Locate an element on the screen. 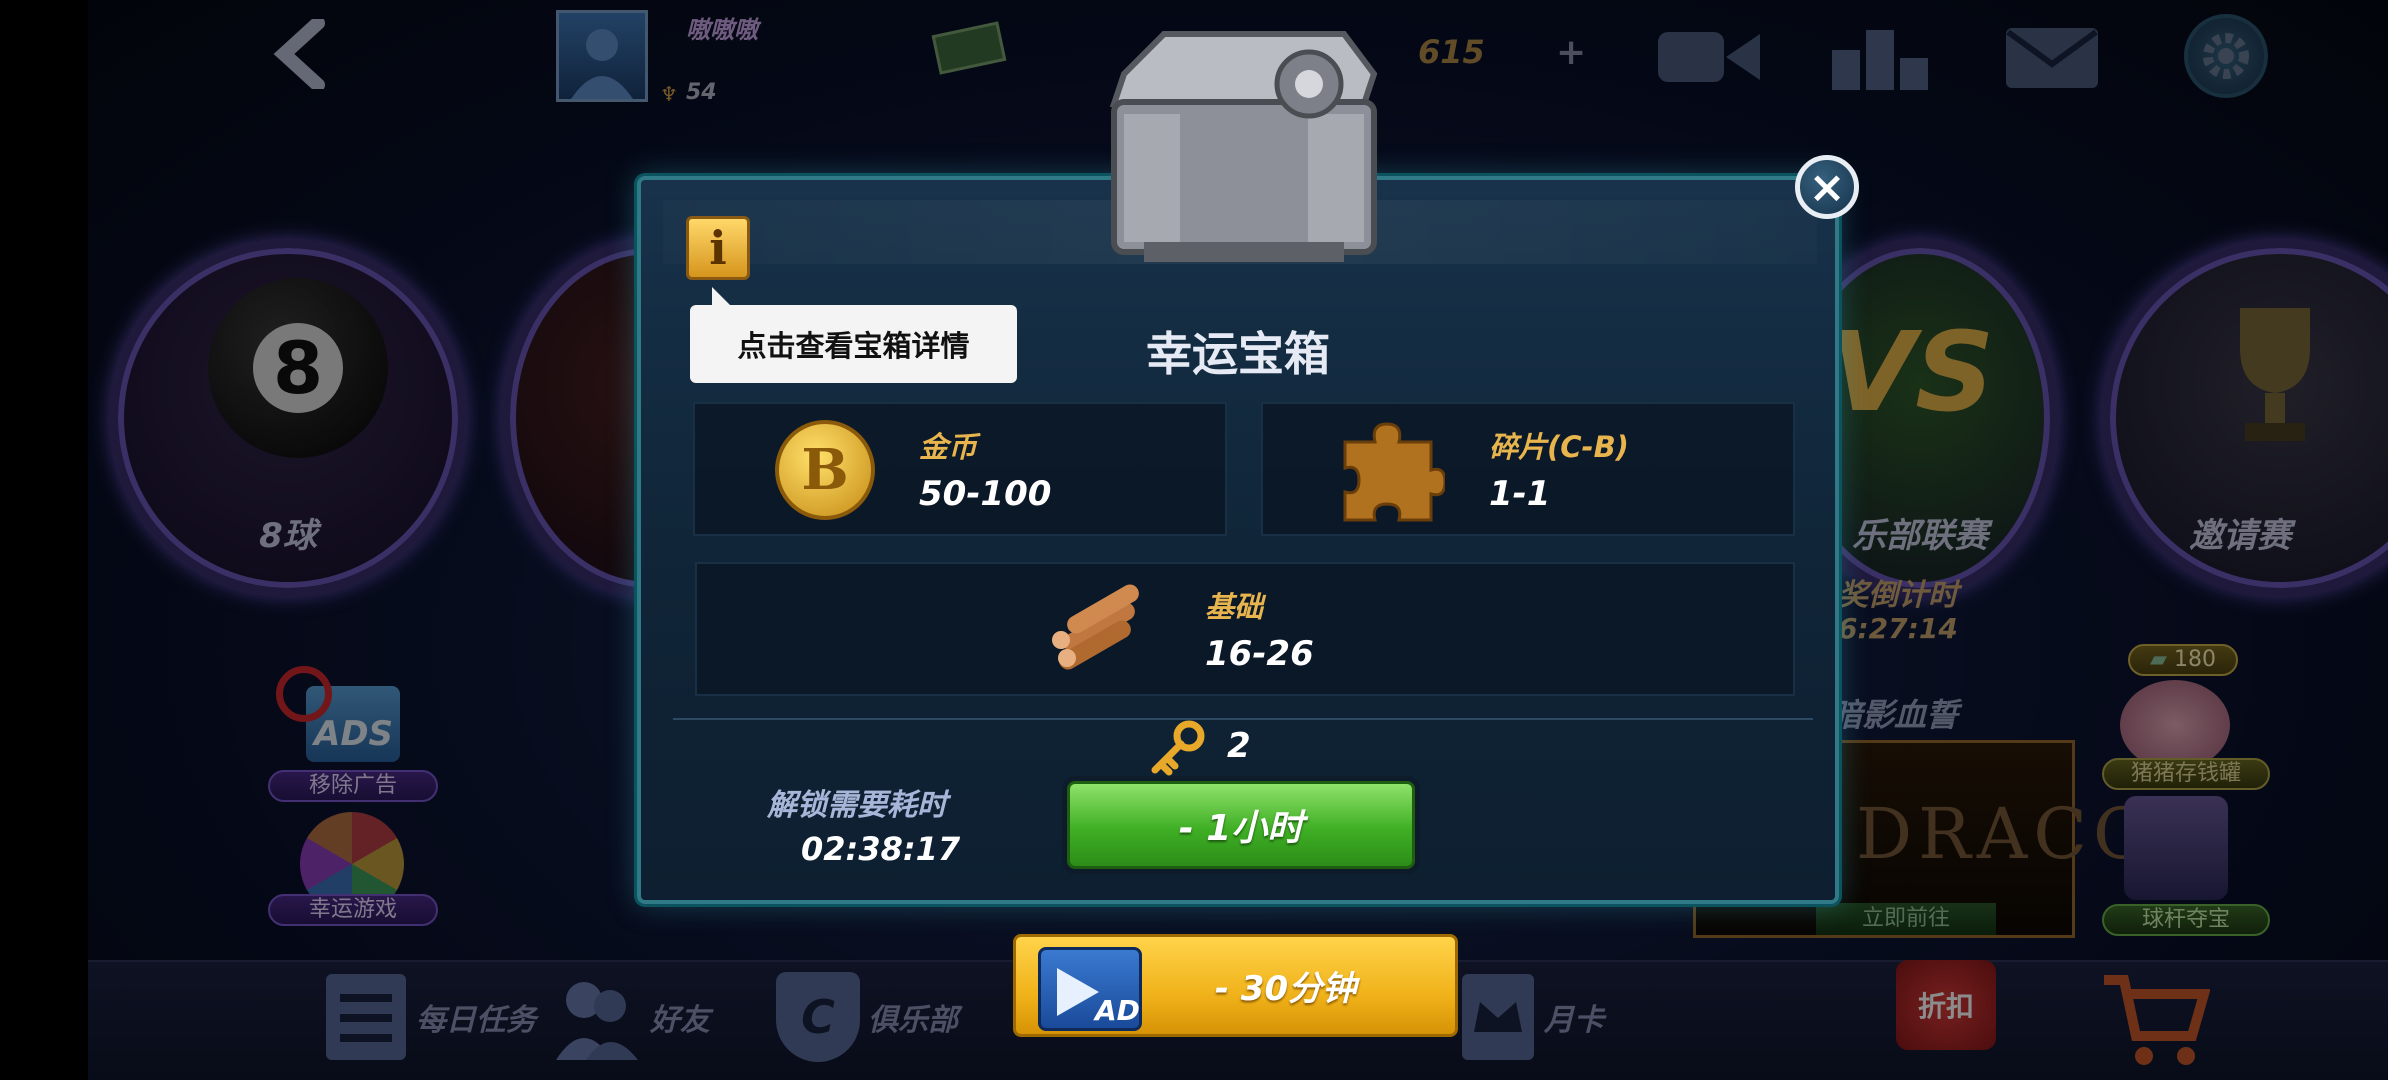 Image resolution: width=2388 pixels, height=1080 pixels. reward-basic-label: 基础 is located at coordinates (1234, 607).